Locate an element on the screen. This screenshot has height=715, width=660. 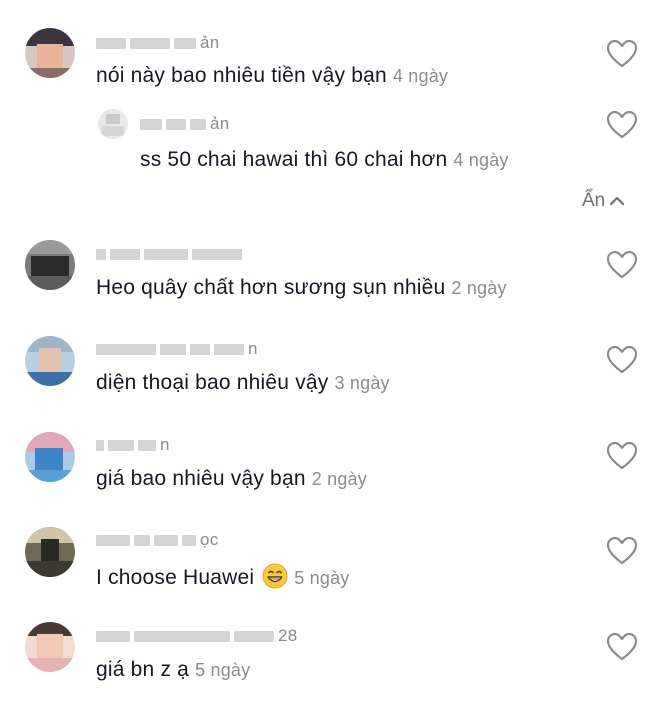
comment-body: nói này bao nhiêu tiền vậy bạn is located at coordinates (241, 75).